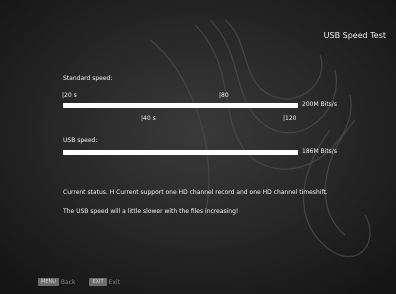 Image resolution: width=396 pixels, height=294 pixels. Describe the element at coordinates (69, 95) in the screenshot. I see `standard-tick-20s: |20 s` at that location.